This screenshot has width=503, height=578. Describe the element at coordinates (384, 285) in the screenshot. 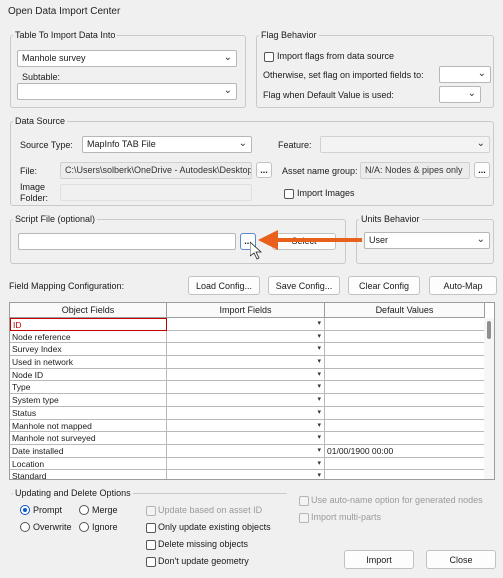

I see `clear-config-button: Clear Config` at that location.